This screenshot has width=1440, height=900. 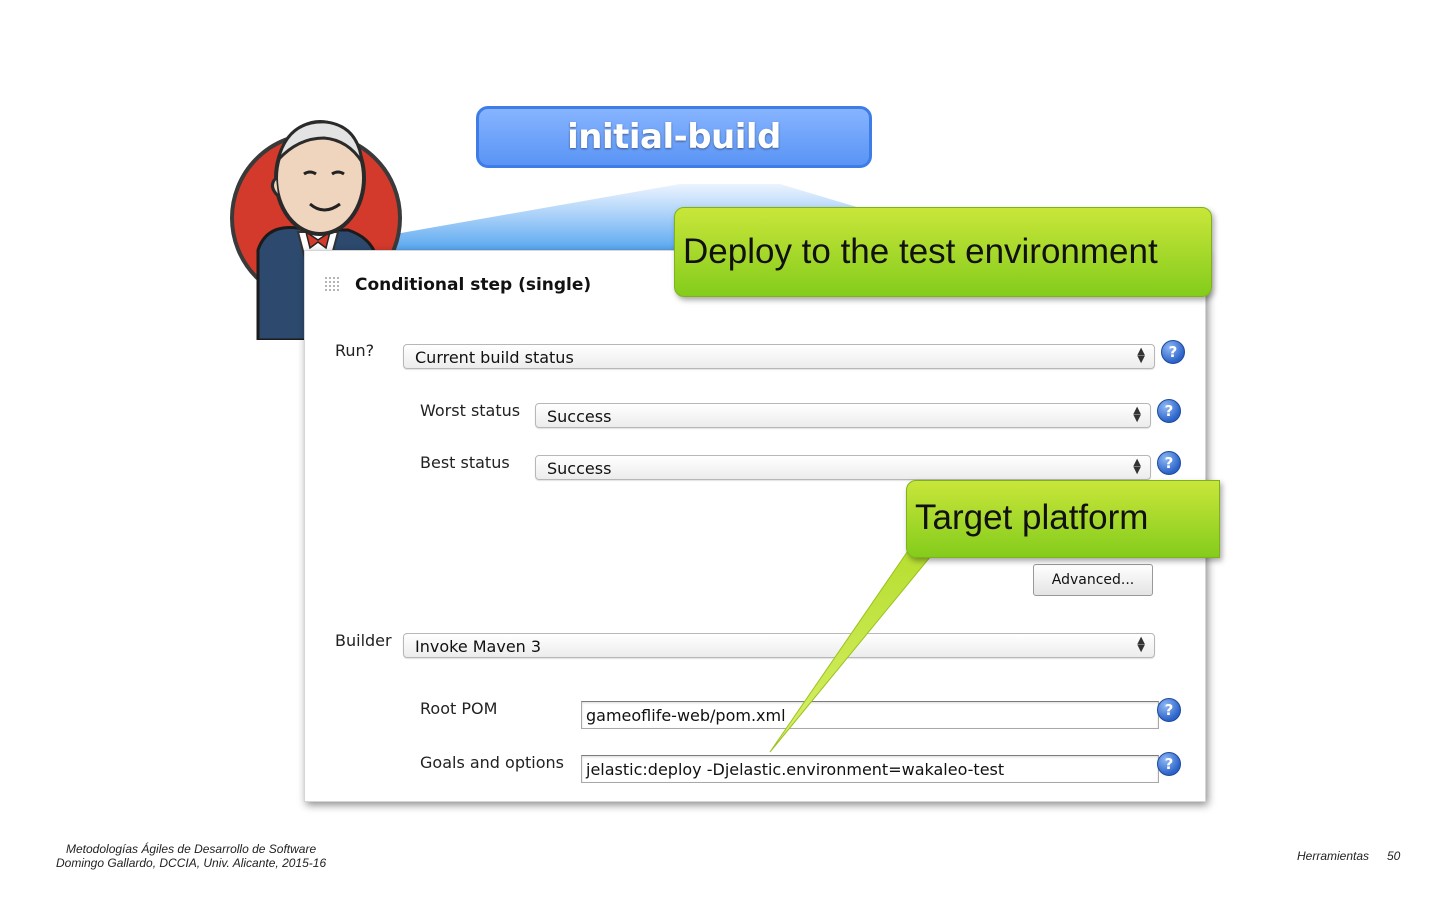 I want to click on best-status-value: Success, so click(x=579, y=468).